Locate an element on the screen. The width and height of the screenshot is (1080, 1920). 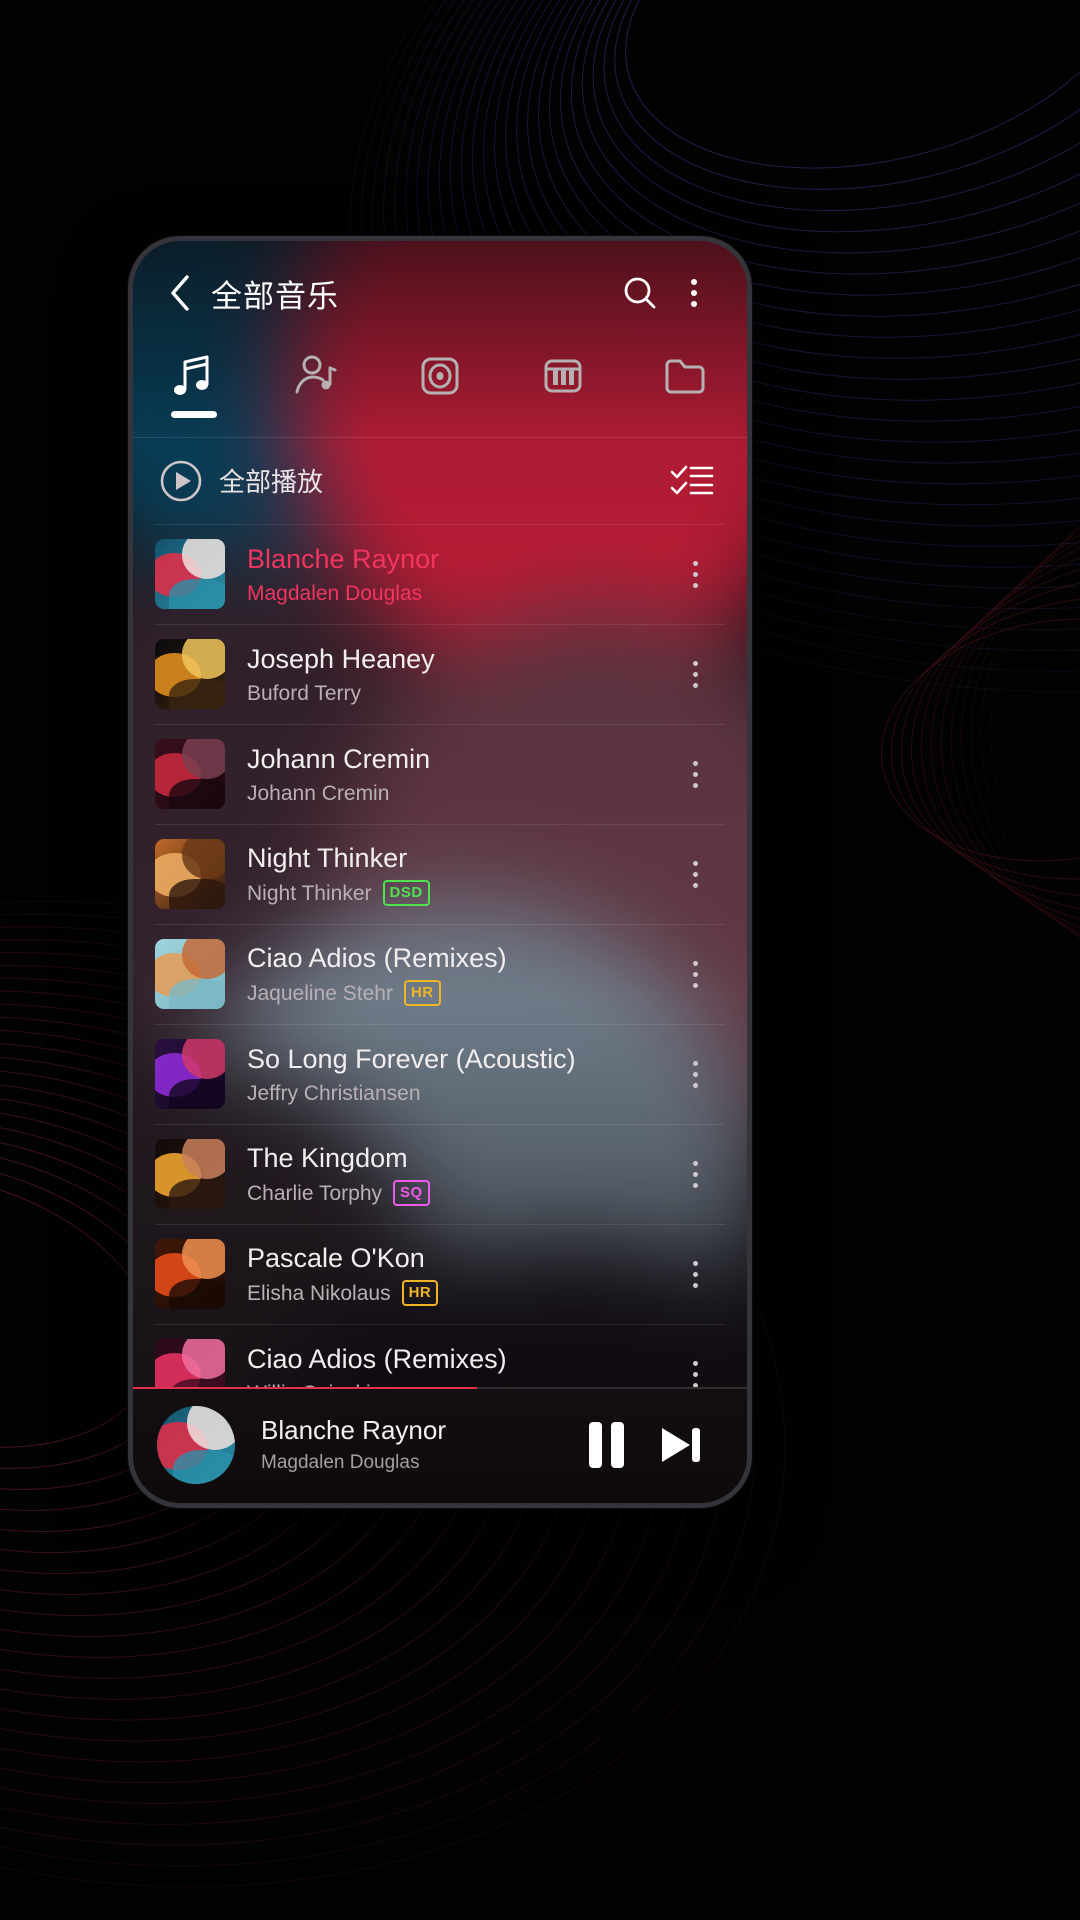
song-artist: Johann Cremin is located at coordinates (318, 793).